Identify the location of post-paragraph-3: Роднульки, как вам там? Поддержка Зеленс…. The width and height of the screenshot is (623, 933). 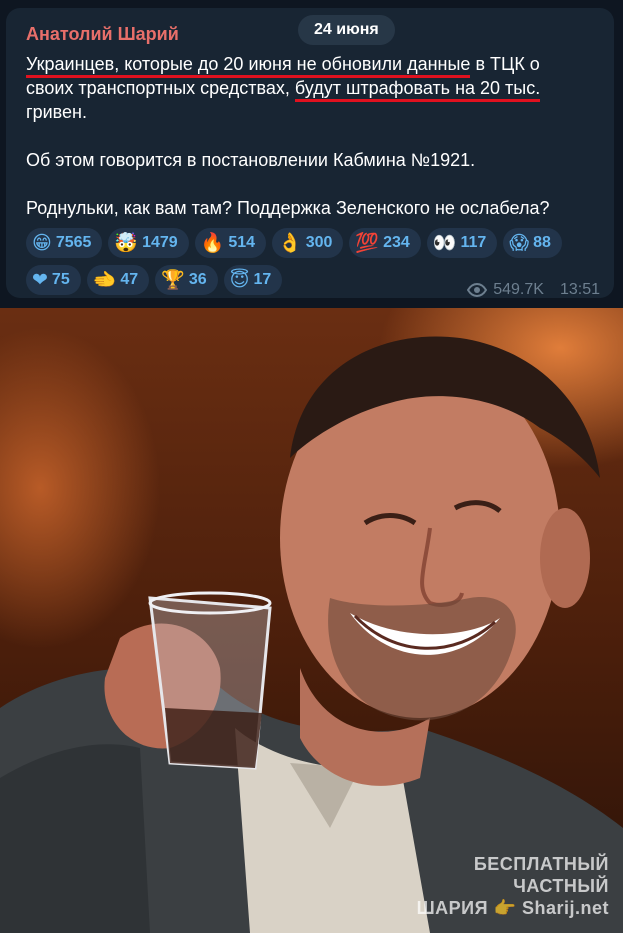
(288, 208).